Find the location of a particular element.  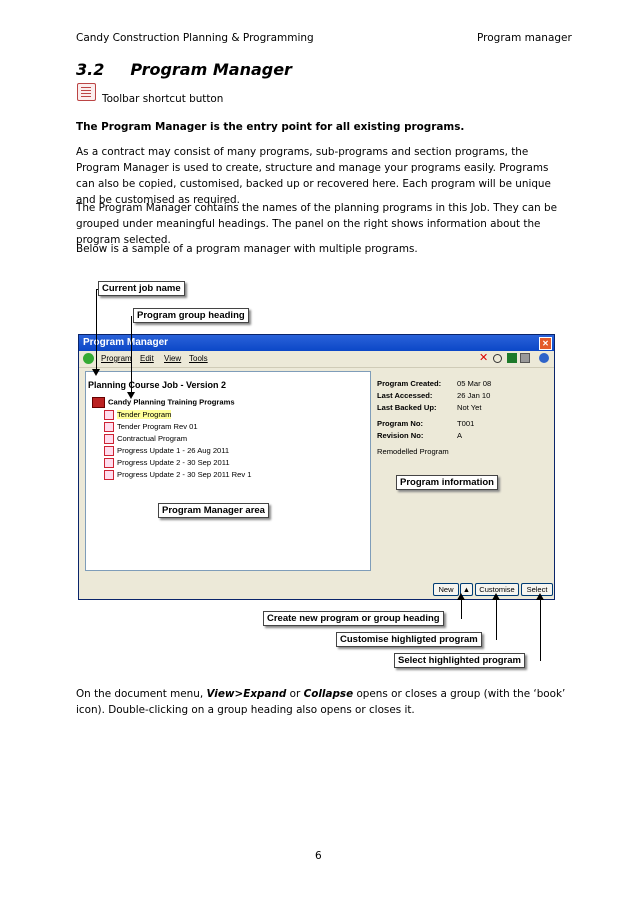

info-rev-value: A is located at coordinates (460, 435).